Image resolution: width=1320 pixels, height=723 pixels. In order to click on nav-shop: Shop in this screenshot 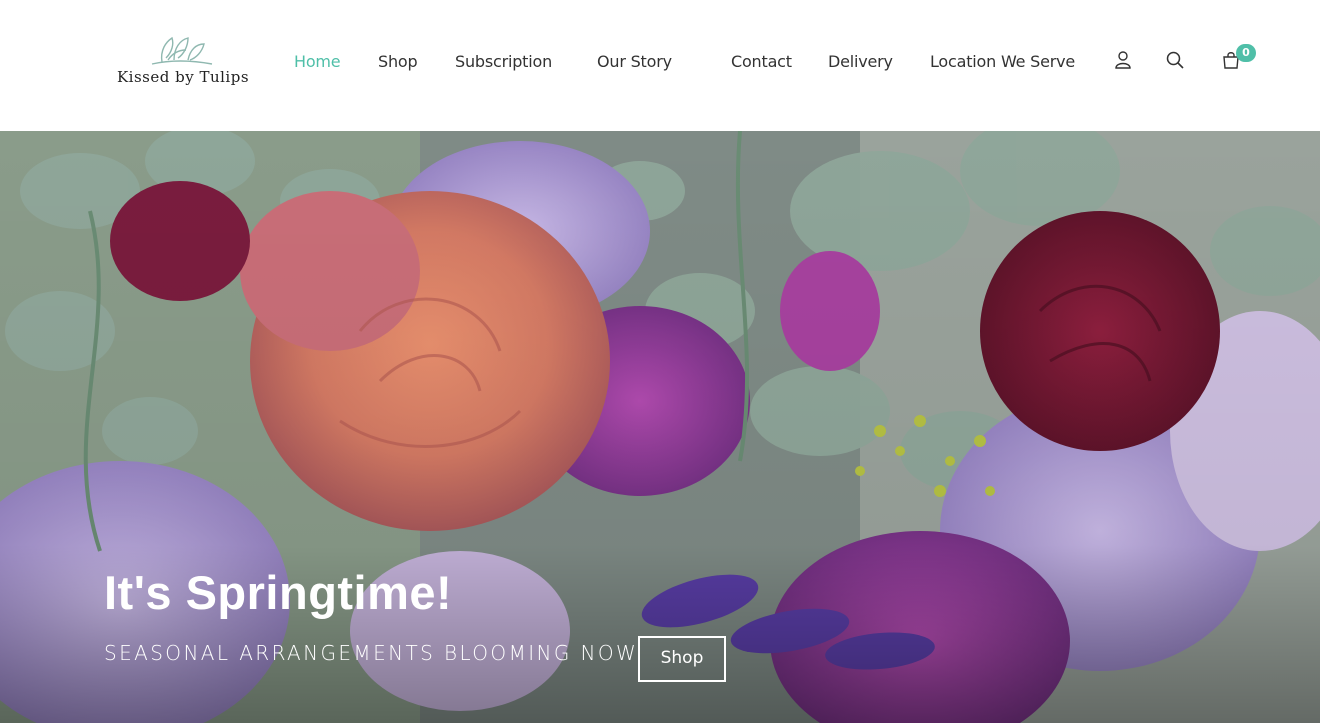, I will do `click(398, 61)`.